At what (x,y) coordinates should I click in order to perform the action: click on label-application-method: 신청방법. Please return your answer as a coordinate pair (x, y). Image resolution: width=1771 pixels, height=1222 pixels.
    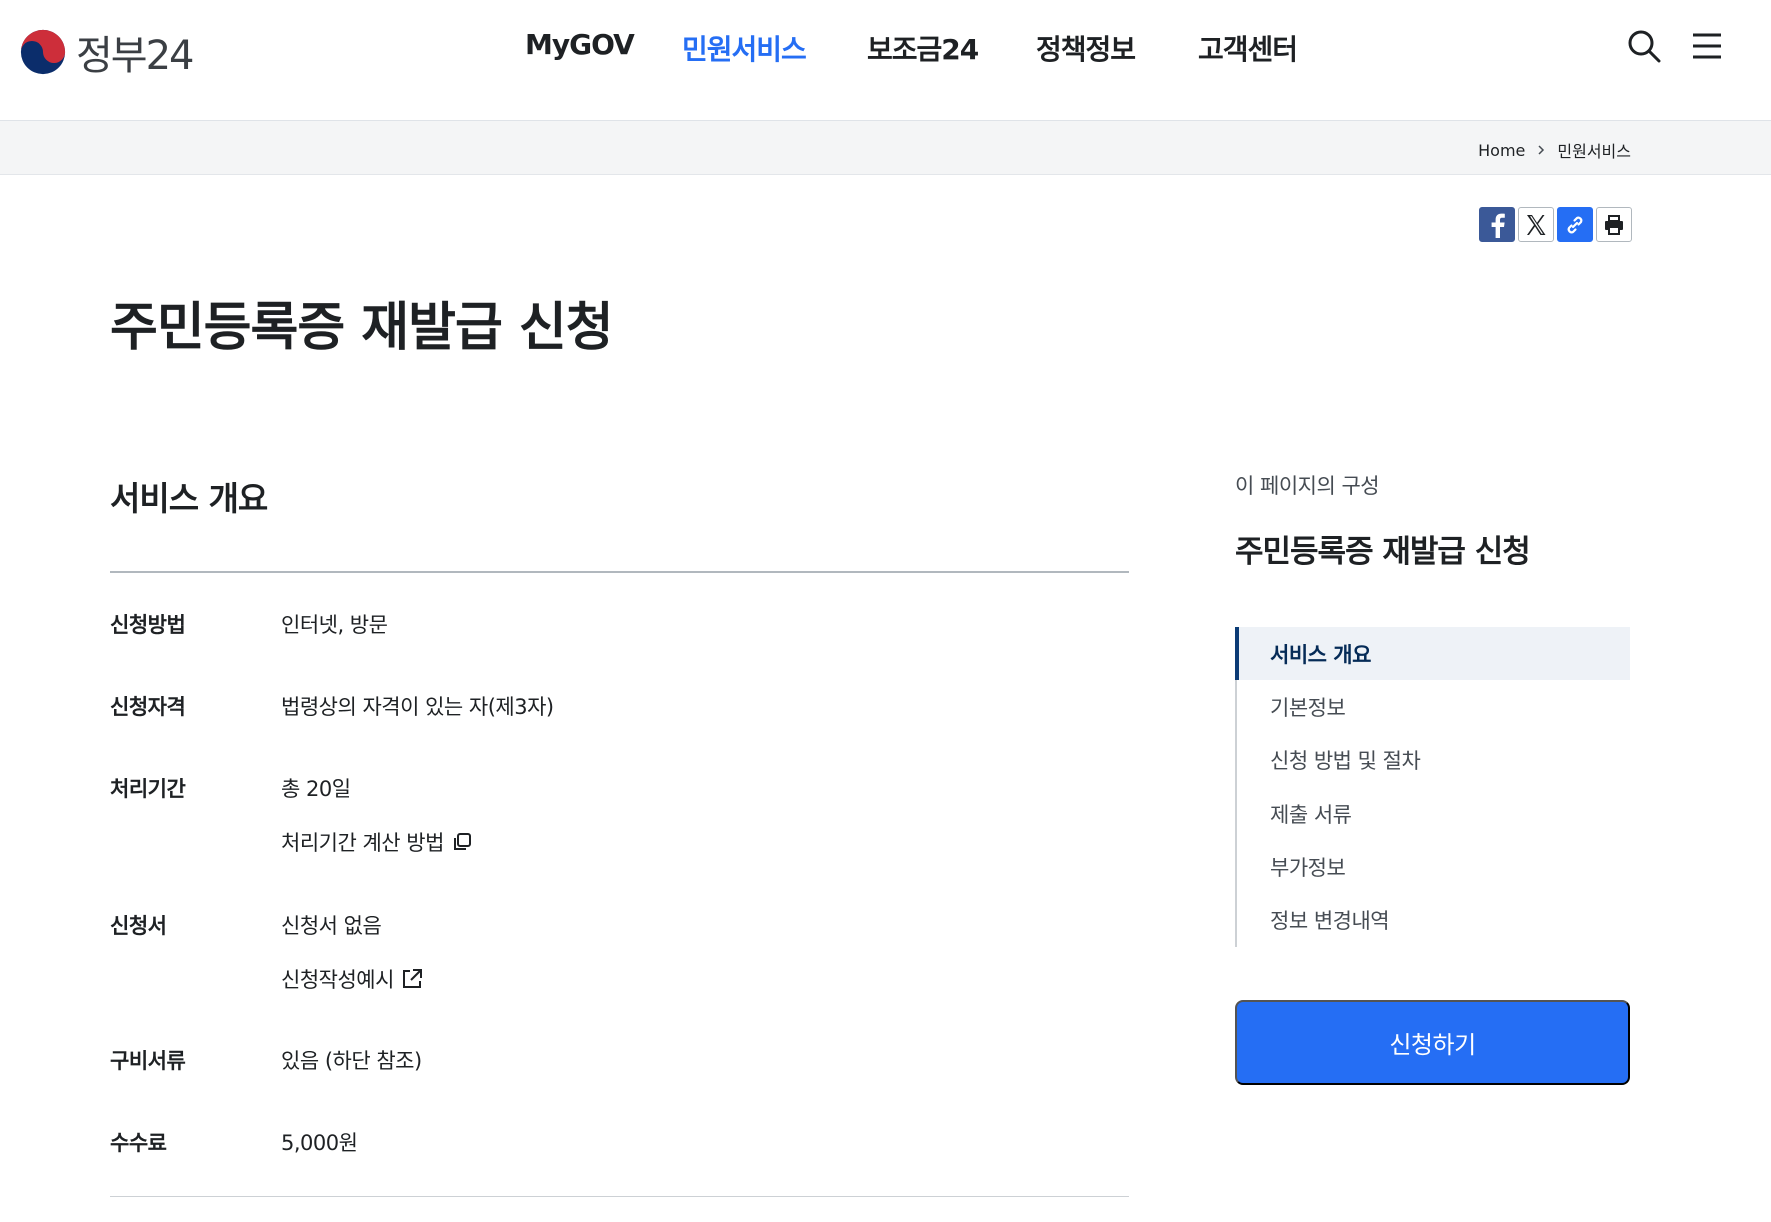
    Looking at the image, I should click on (148, 625).